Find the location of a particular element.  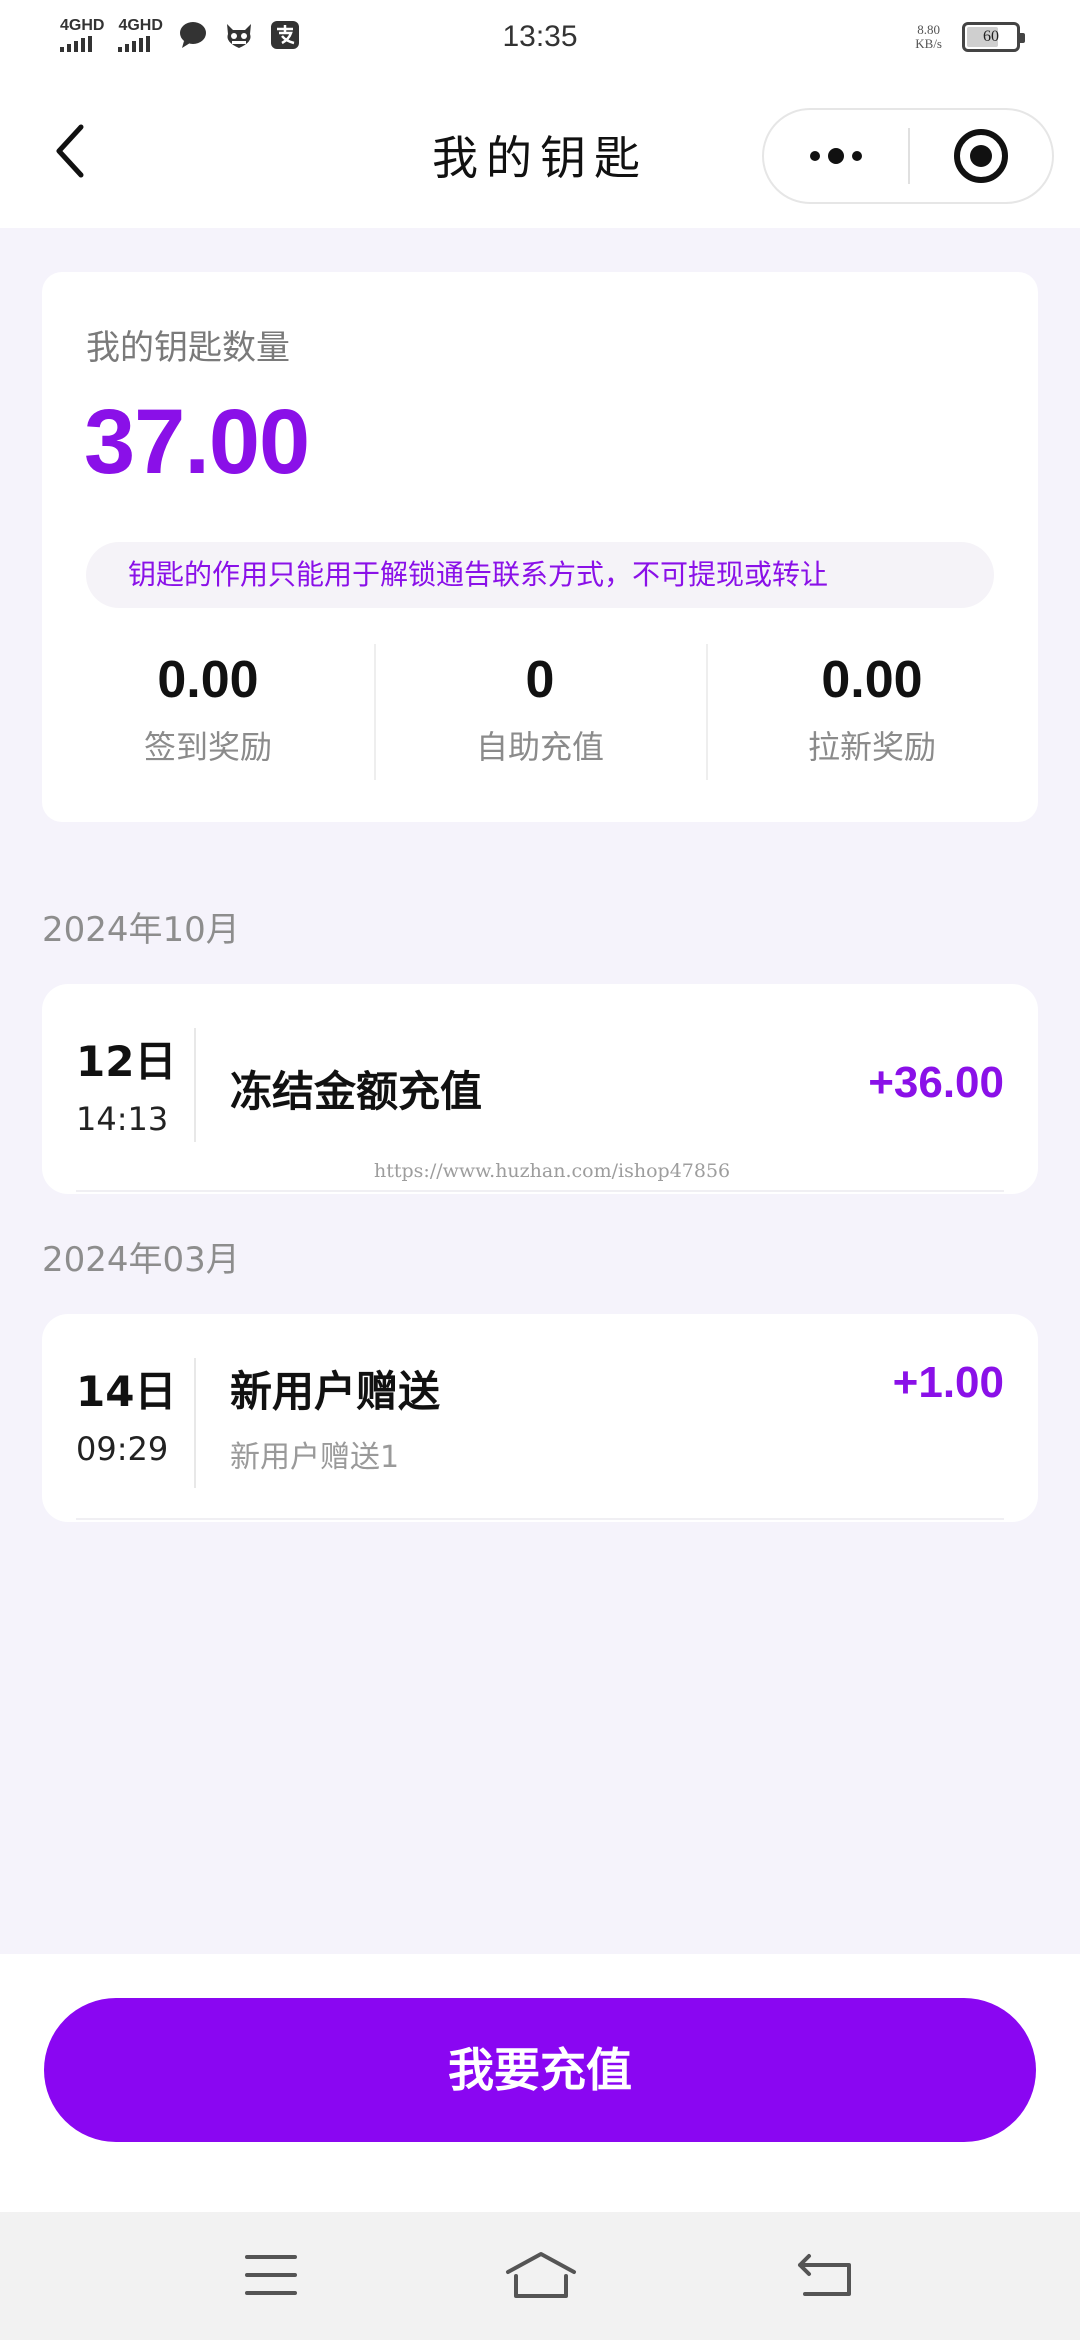

close-miniprogram-button is located at coordinates (981, 156).